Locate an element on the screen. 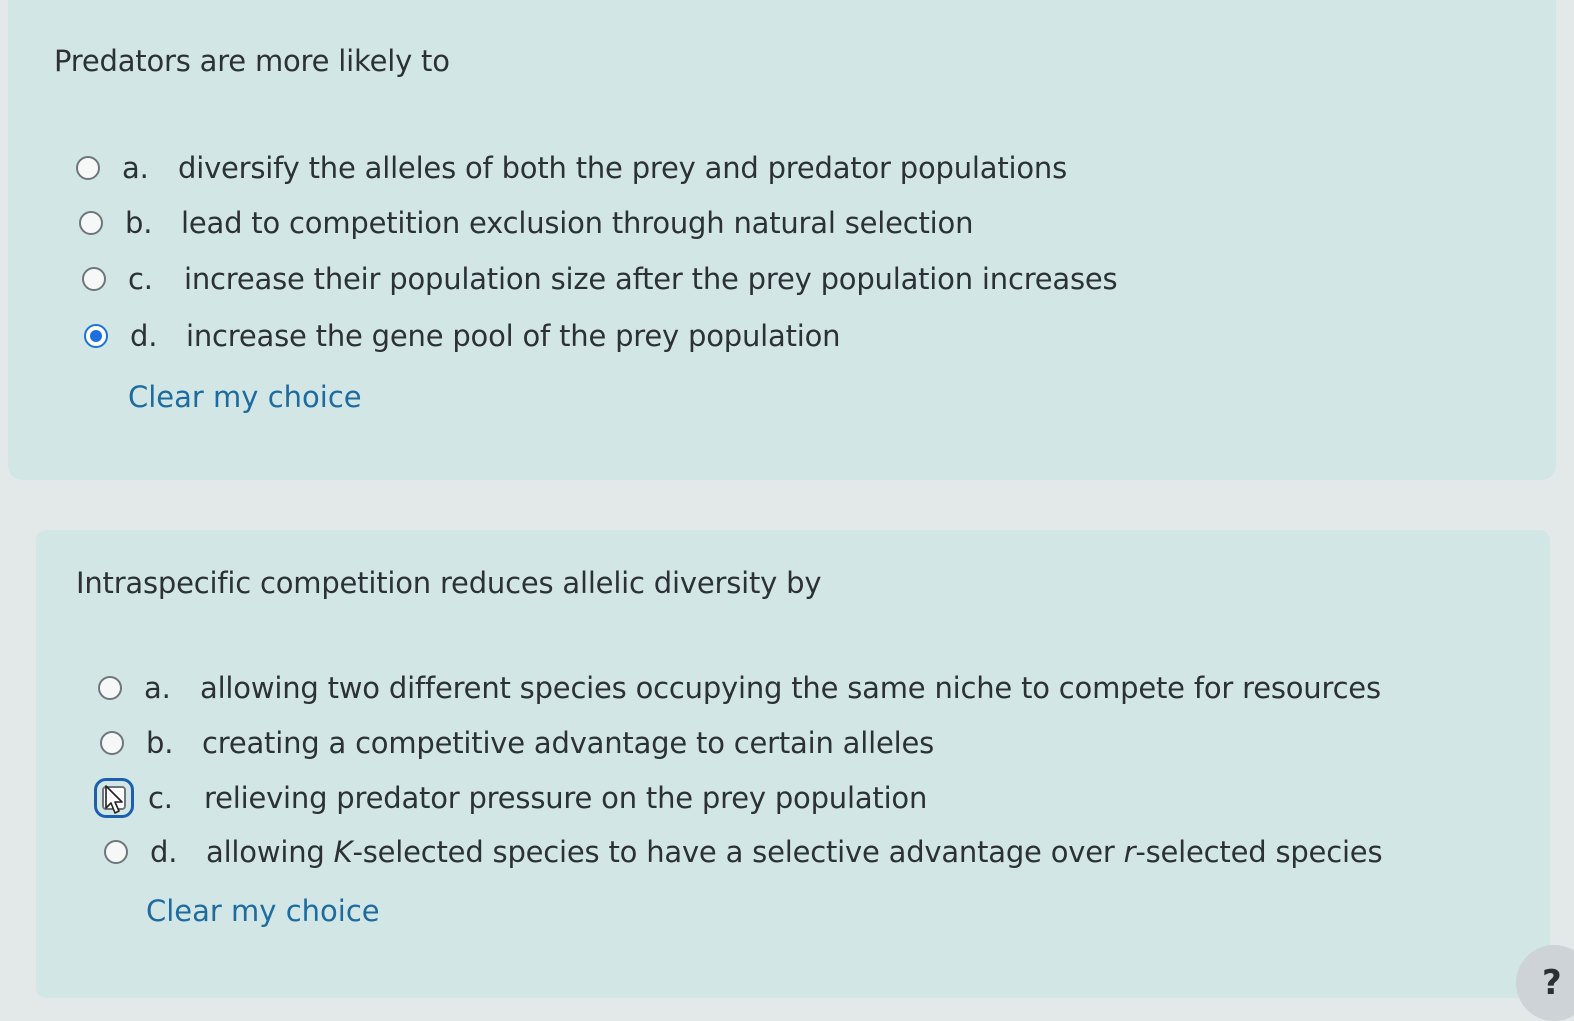 Image resolution: width=1574 pixels, height=1021 pixels. question-1-text: Predators are more likely to is located at coordinates (252, 61).